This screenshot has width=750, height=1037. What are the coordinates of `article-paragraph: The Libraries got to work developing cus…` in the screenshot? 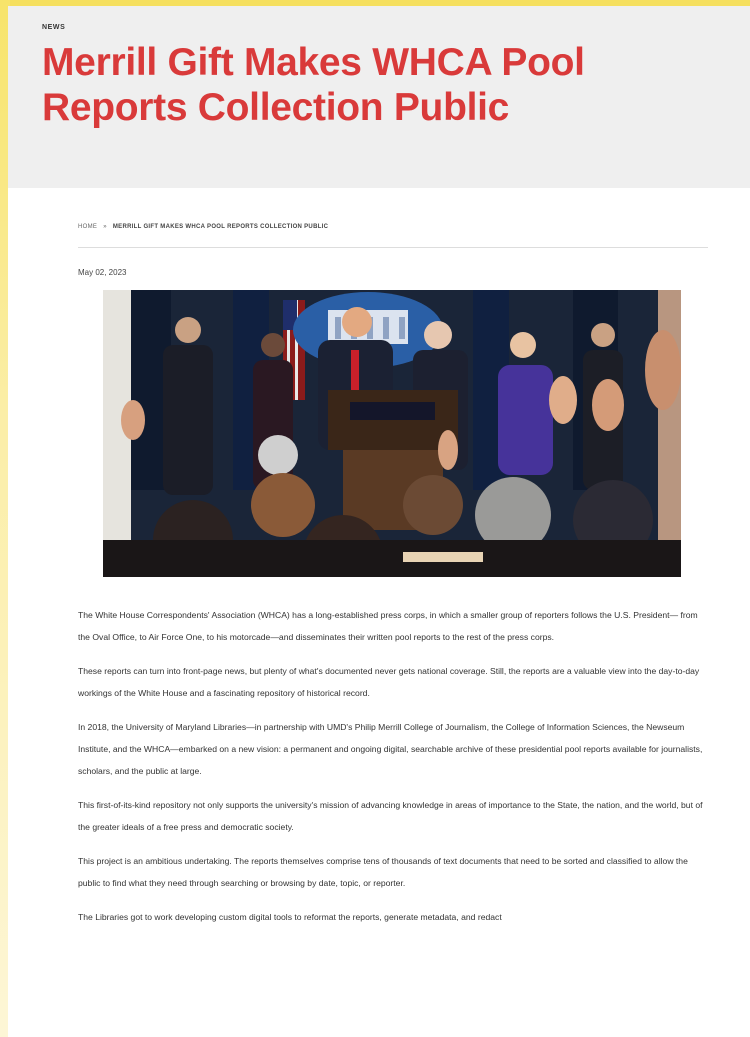 It's located at (290, 917).